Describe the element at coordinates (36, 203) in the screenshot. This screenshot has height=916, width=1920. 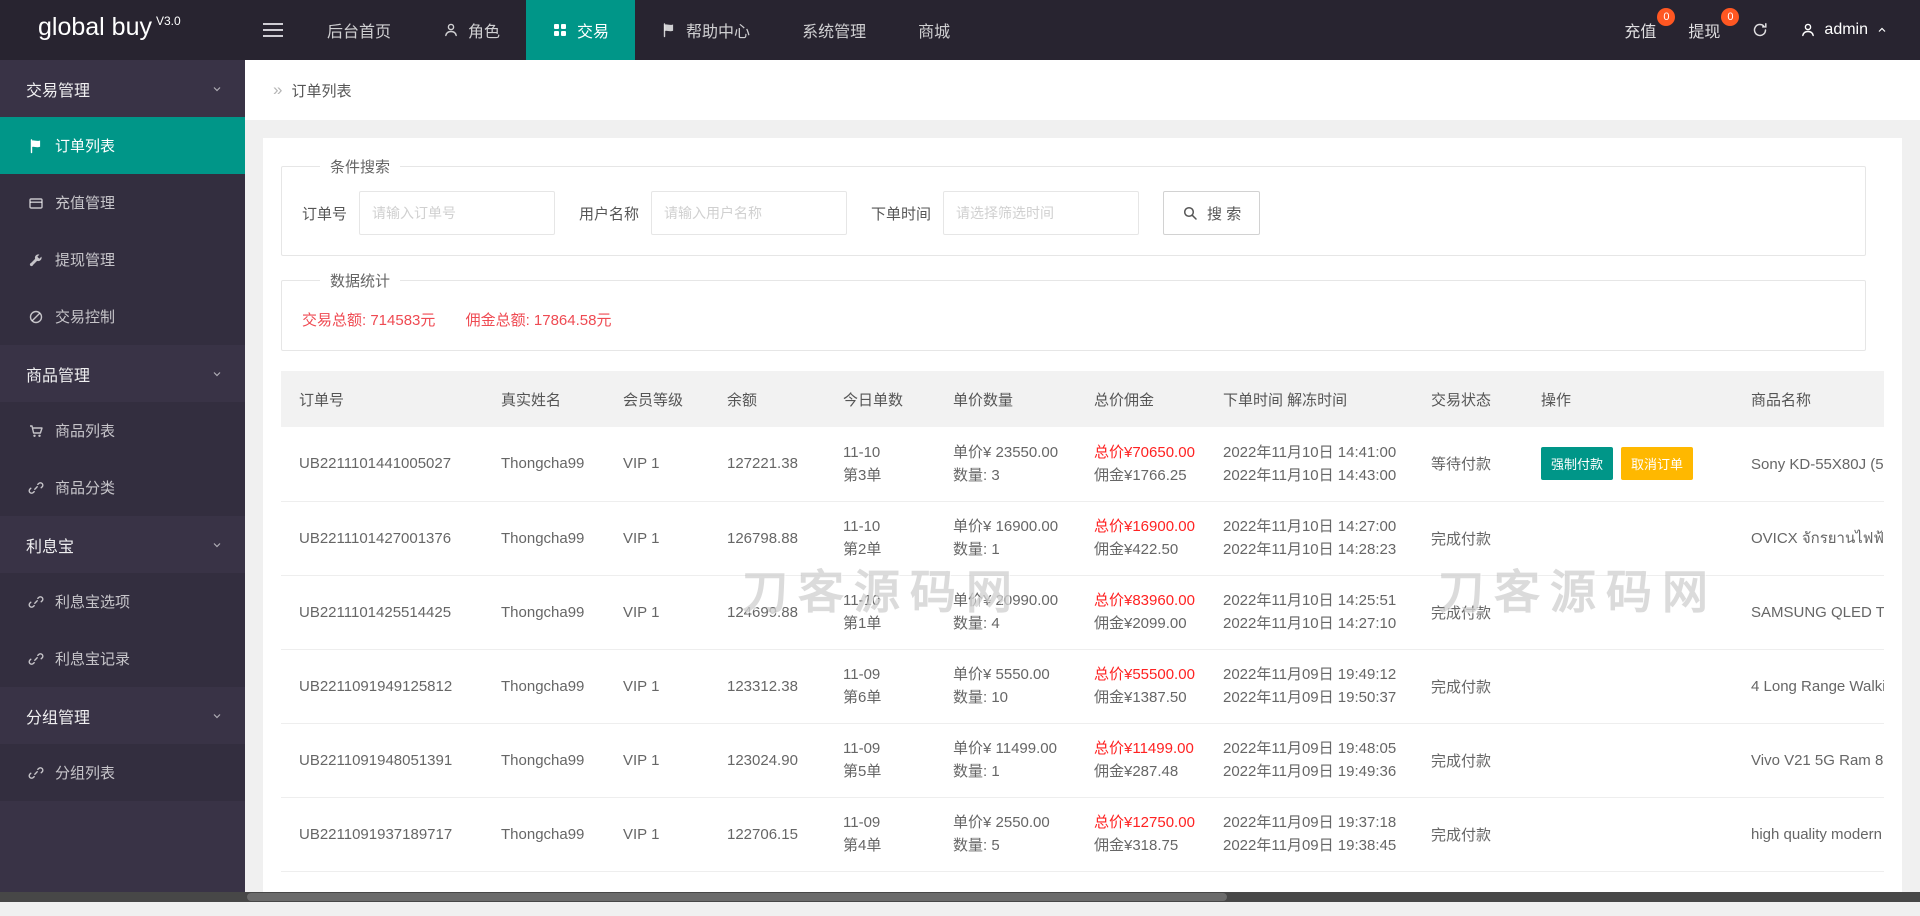
I see `wallet-icon` at that location.